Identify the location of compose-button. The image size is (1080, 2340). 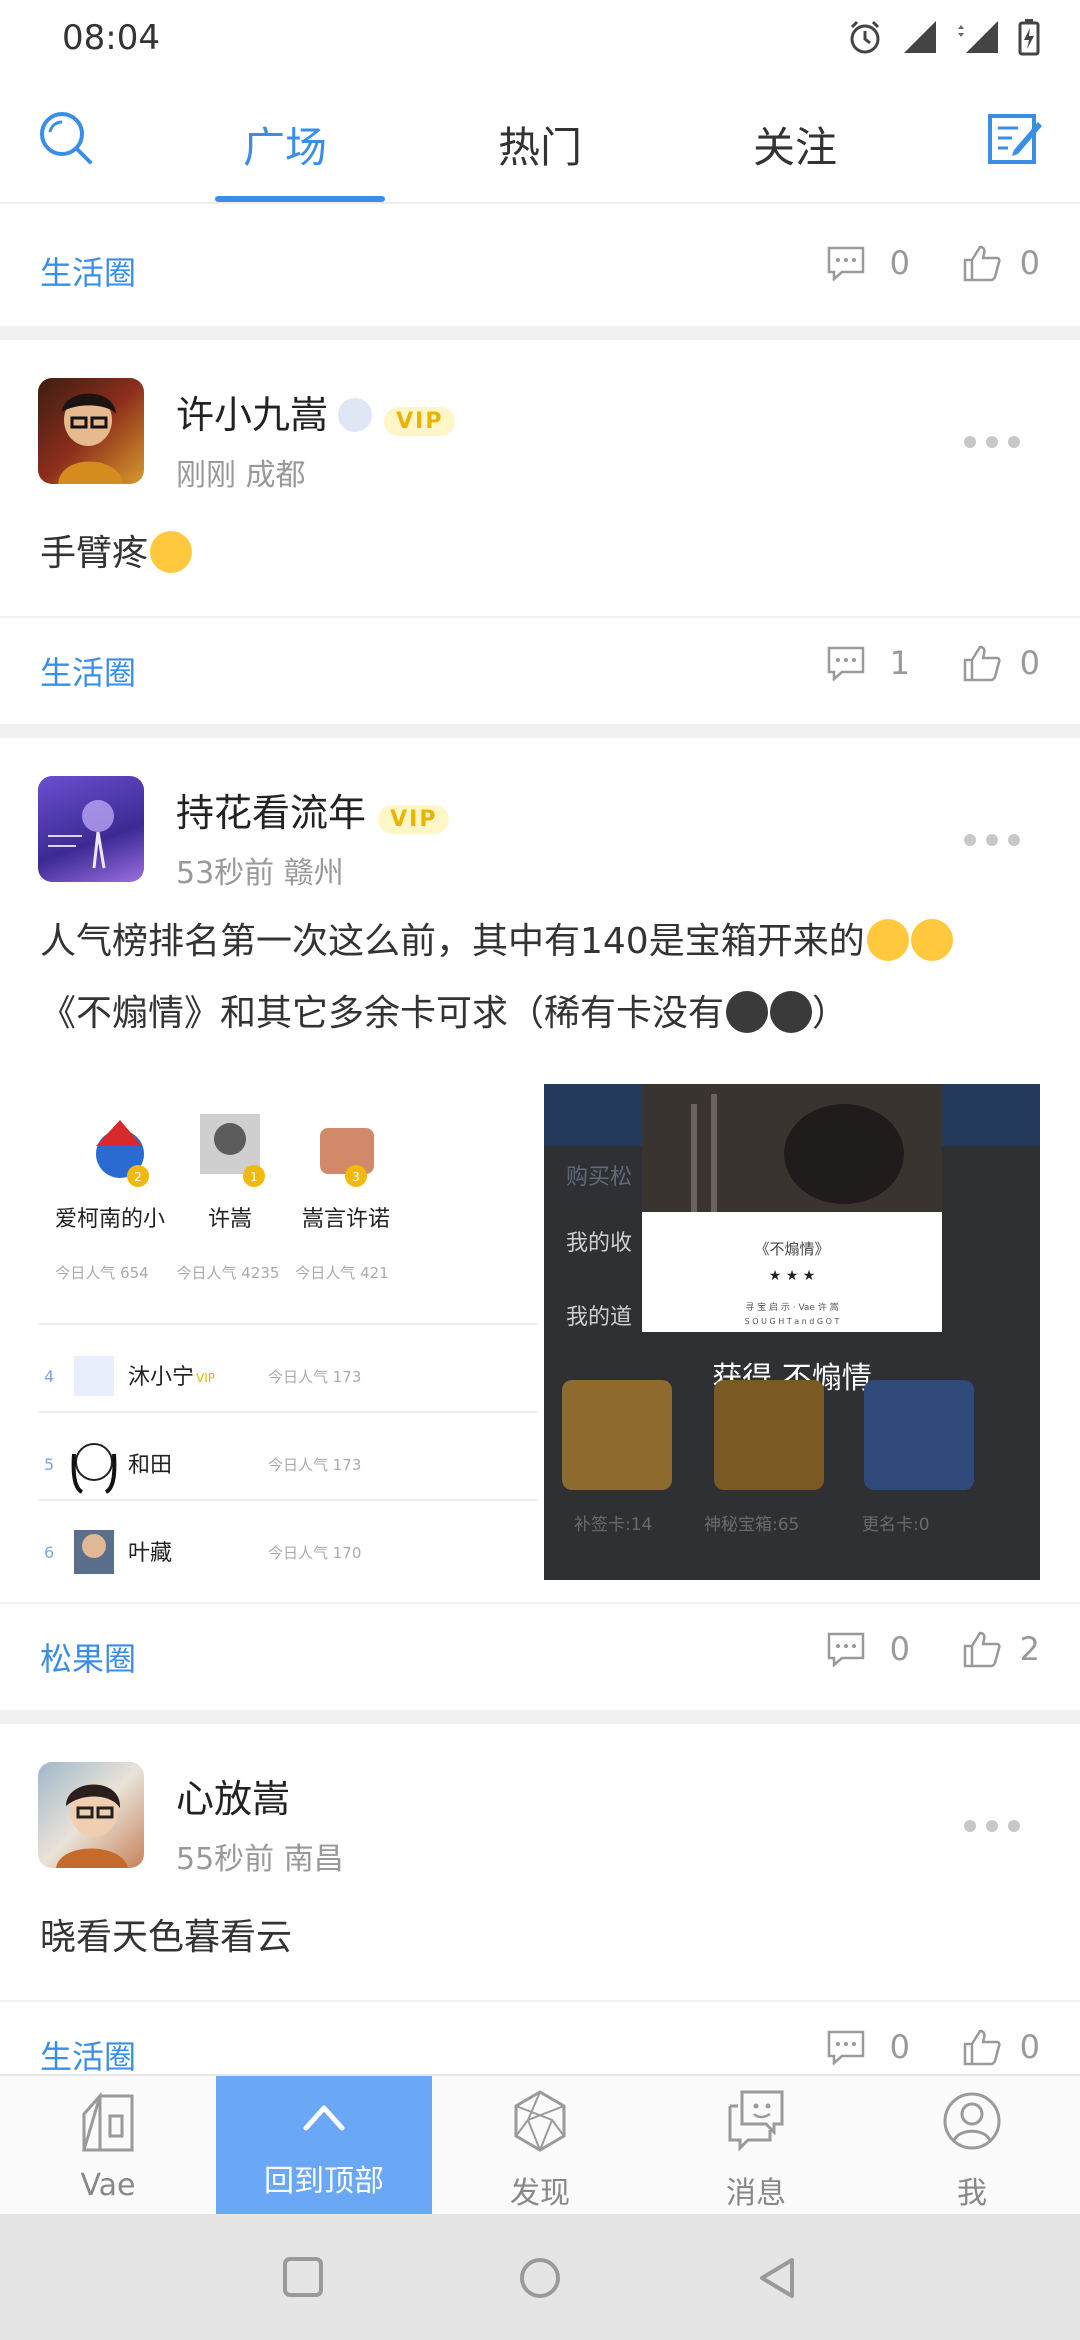
(1014, 138).